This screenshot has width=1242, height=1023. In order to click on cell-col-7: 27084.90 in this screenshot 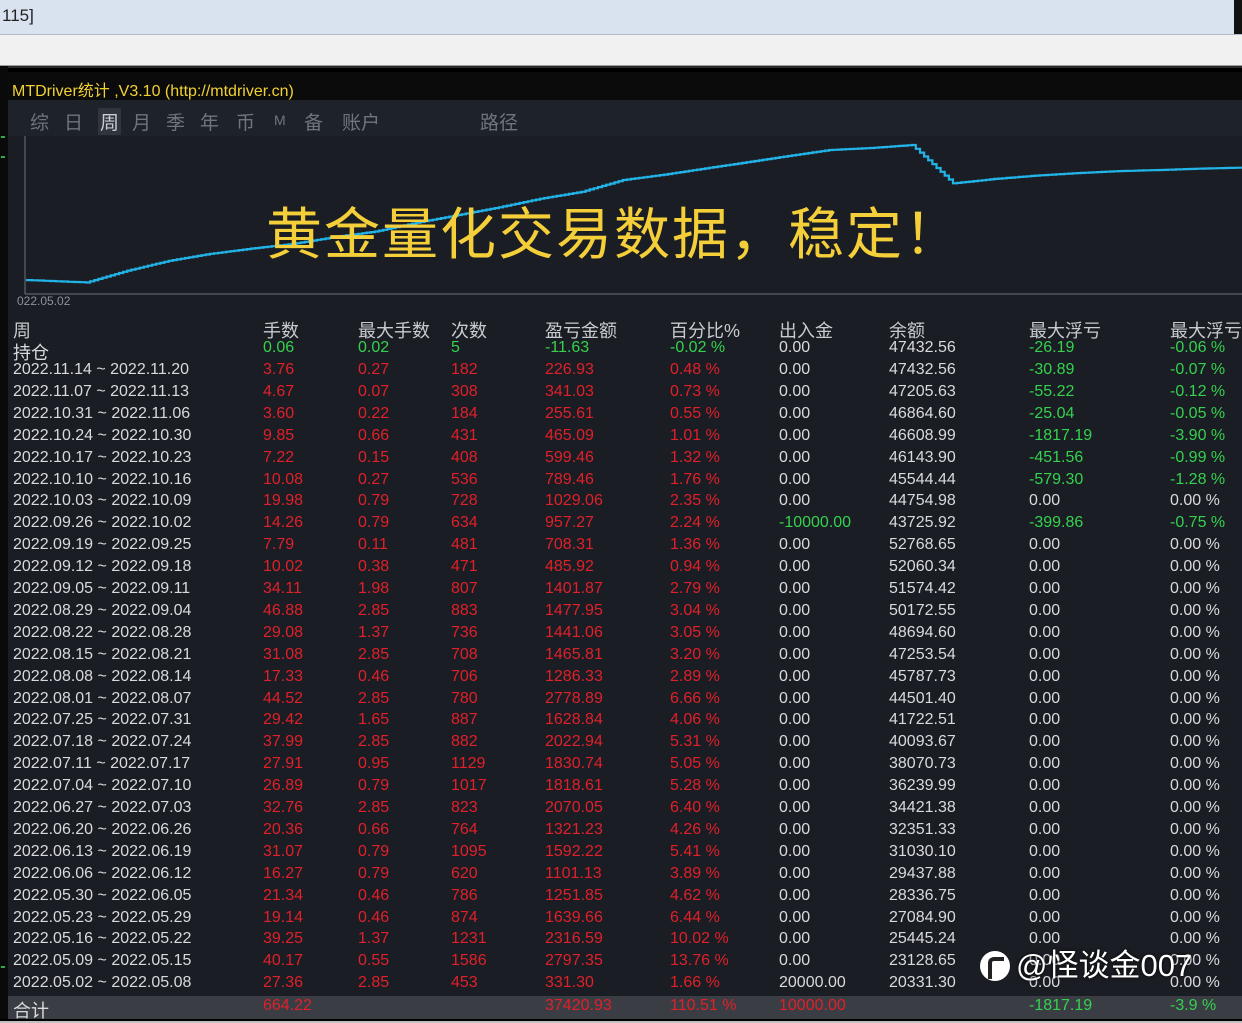, I will do `click(922, 917)`.